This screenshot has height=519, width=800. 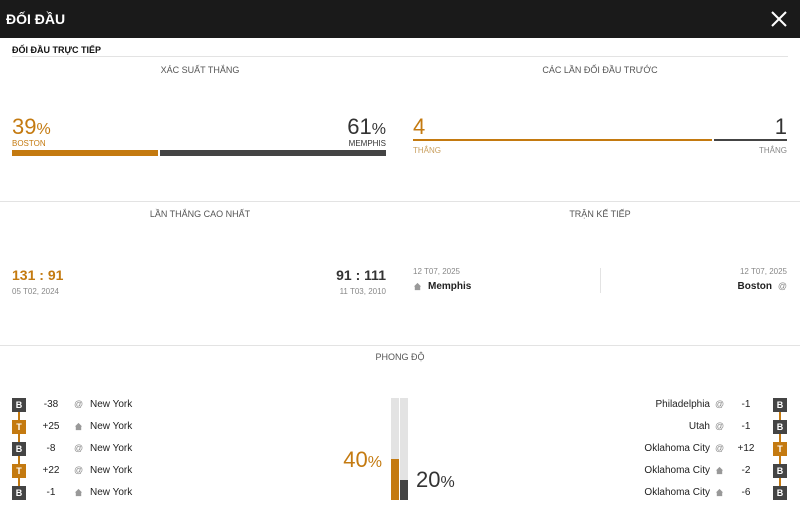 I want to click on previous-left-bar, so click(x=562, y=140).